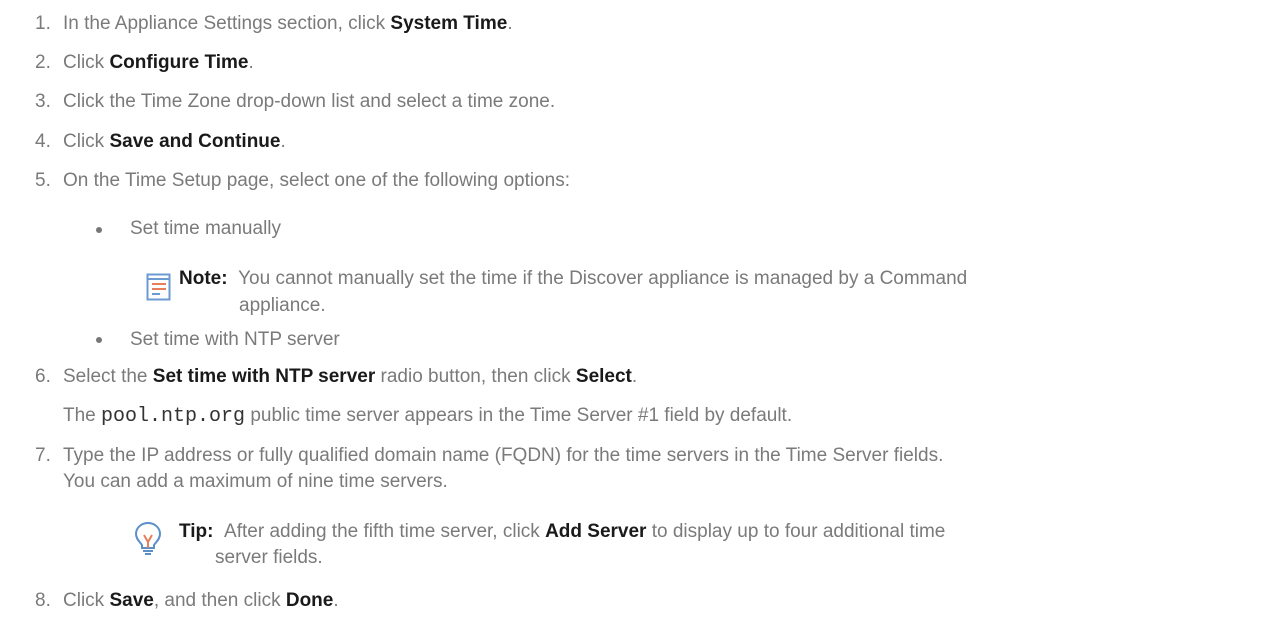 The image size is (1287, 631). What do you see at coordinates (475, 376) in the screenshot?
I see `step-6-mid: radio button, then click` at bounding box center [475, 376].